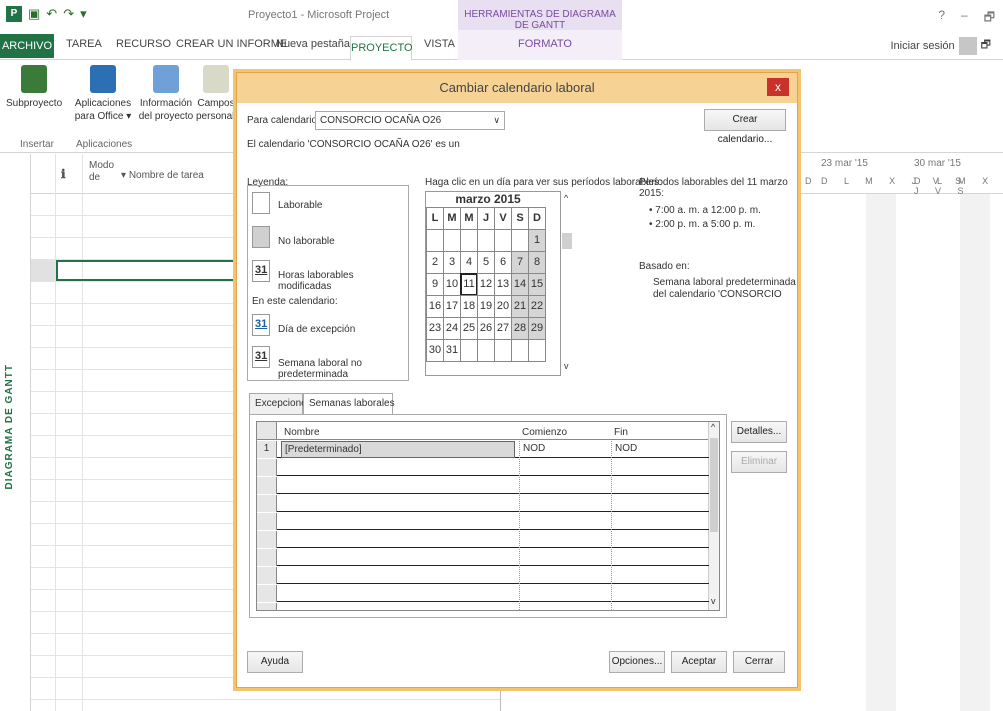 The width and height of the screenshot is (1003, 711). What do you see at coordinates (103, 94) in the screenshot?
I see `aplicaciones-office-button: Aplicaciones para Office ▾` at bounding box center [103, 94].